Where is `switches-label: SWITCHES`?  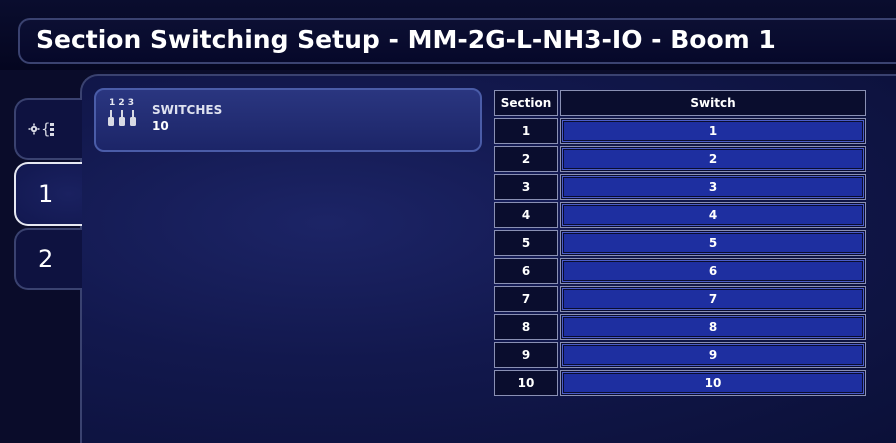
switches-label: SWITCHES is located at coordinates (187, 110).